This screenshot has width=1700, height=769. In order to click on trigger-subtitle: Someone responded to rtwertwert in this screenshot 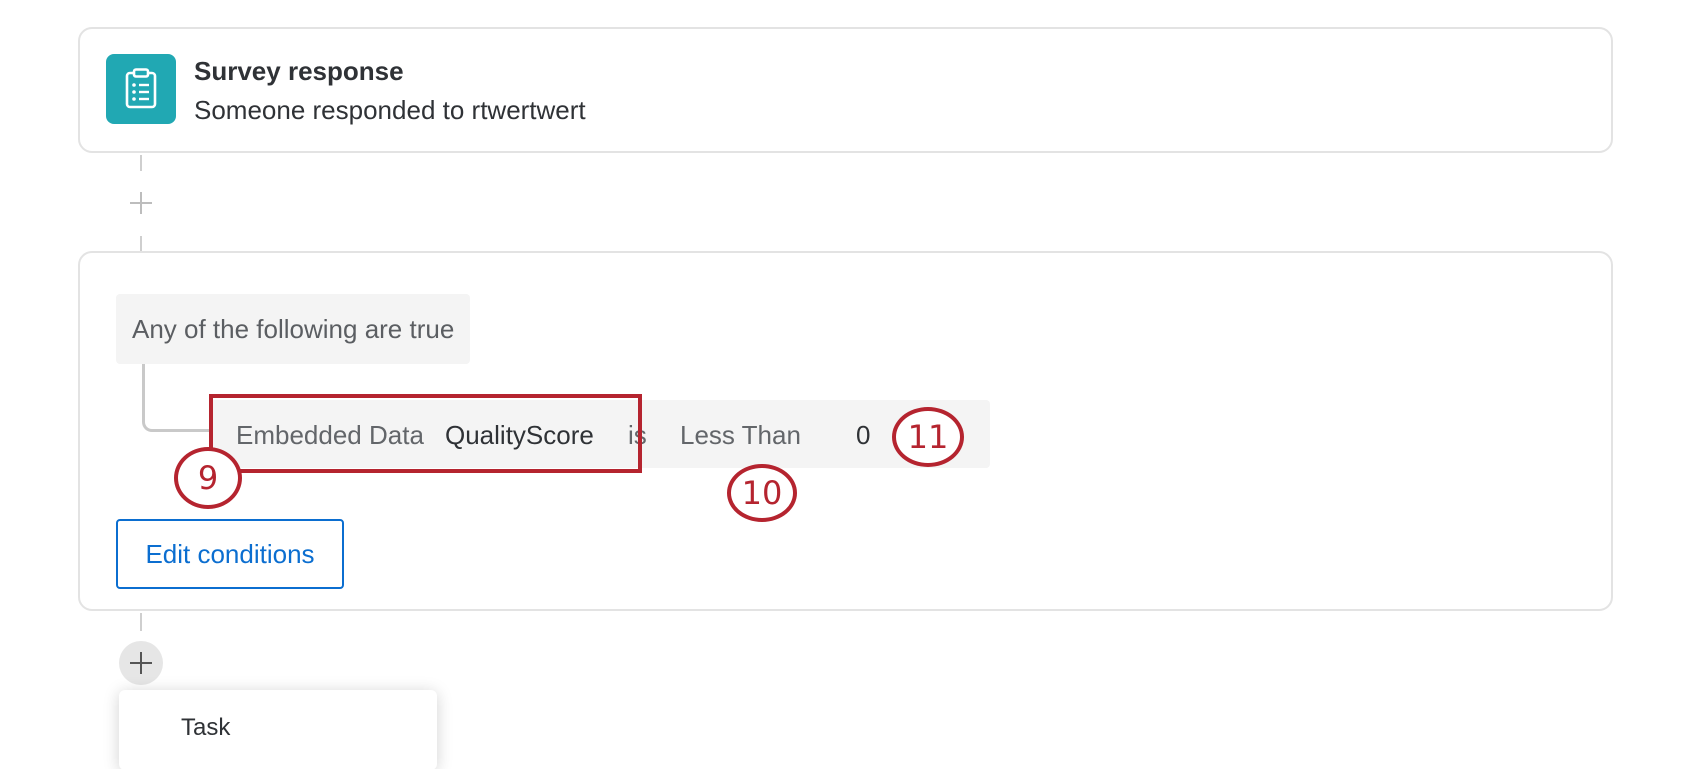, I will do `click(390, 110)`.